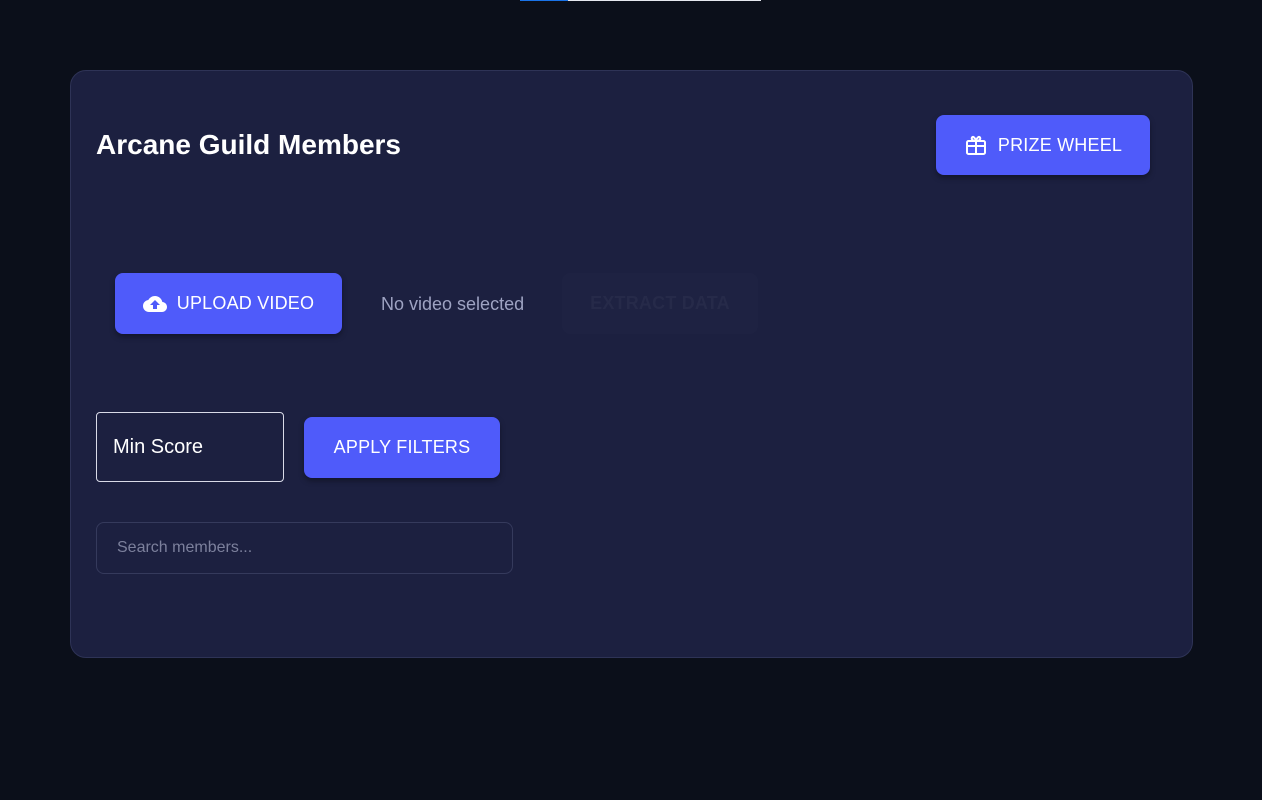 The width and height of the screenshot is (1262, 800). I want to click on gift-icon, so click(976, 145).